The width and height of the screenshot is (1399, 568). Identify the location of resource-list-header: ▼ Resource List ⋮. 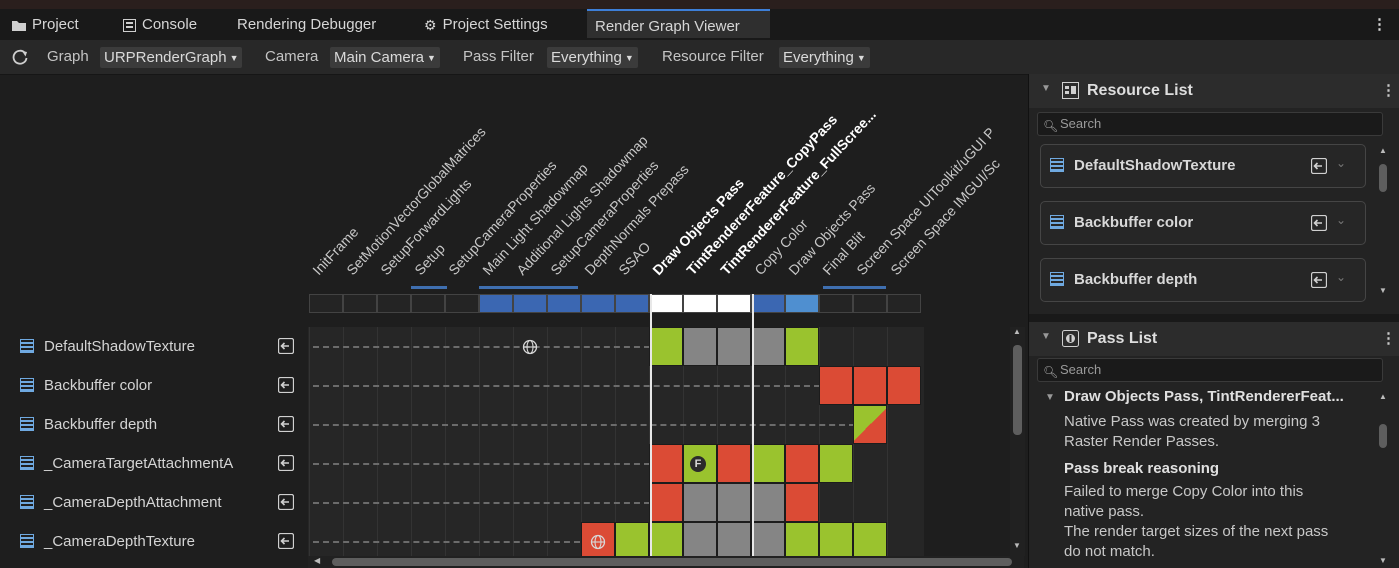
(1214, 91).